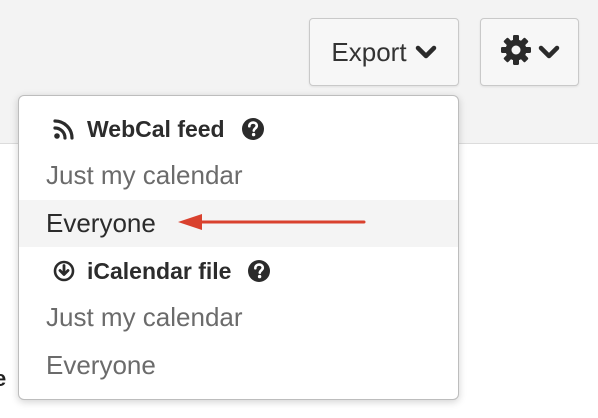 The height and width of the screenshot is (418, 598). I want to click on rss-icon, so click(64, 129).